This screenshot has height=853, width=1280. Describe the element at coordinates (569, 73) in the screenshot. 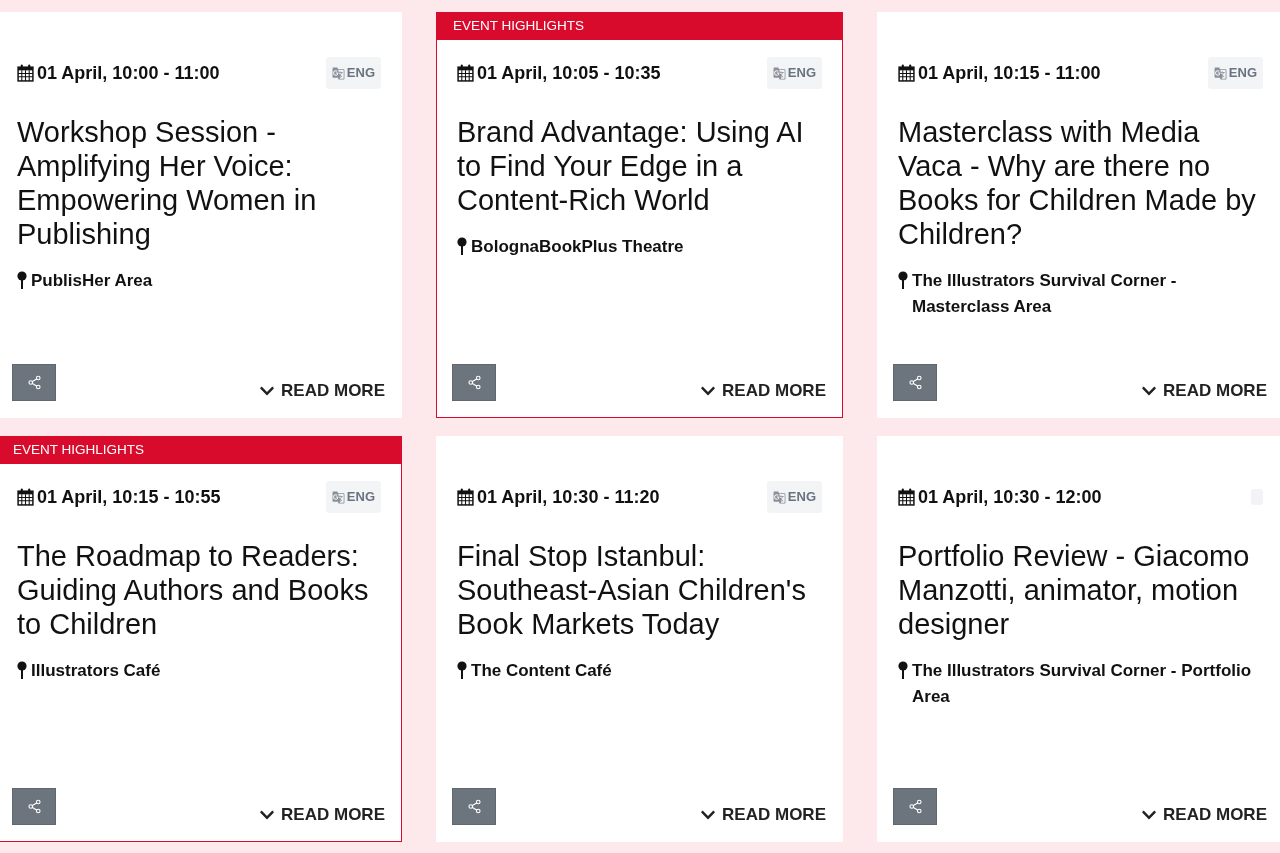

I see `date-time: 01 April, 10:05 - 10:35` at that location.